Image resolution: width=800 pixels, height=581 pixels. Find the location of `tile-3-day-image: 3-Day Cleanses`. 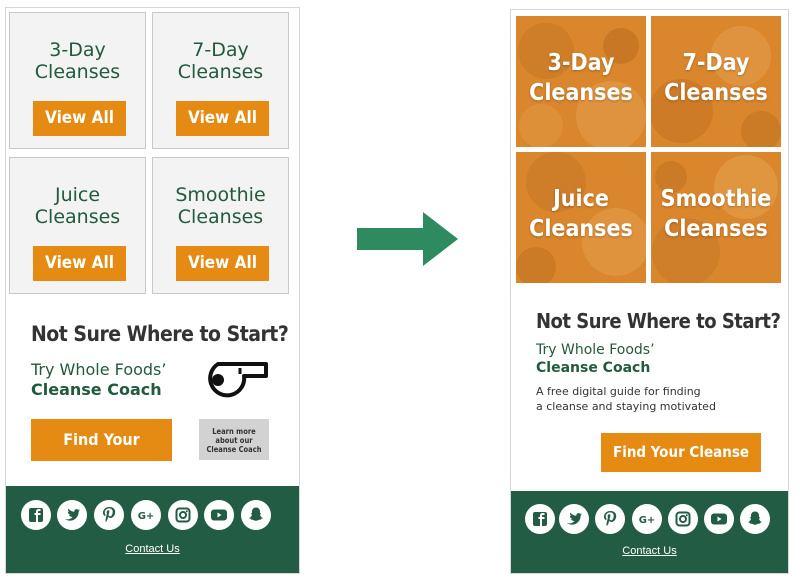

tile-3-day-image: 3-Day Cleanses is located at coordinates (581, 81).